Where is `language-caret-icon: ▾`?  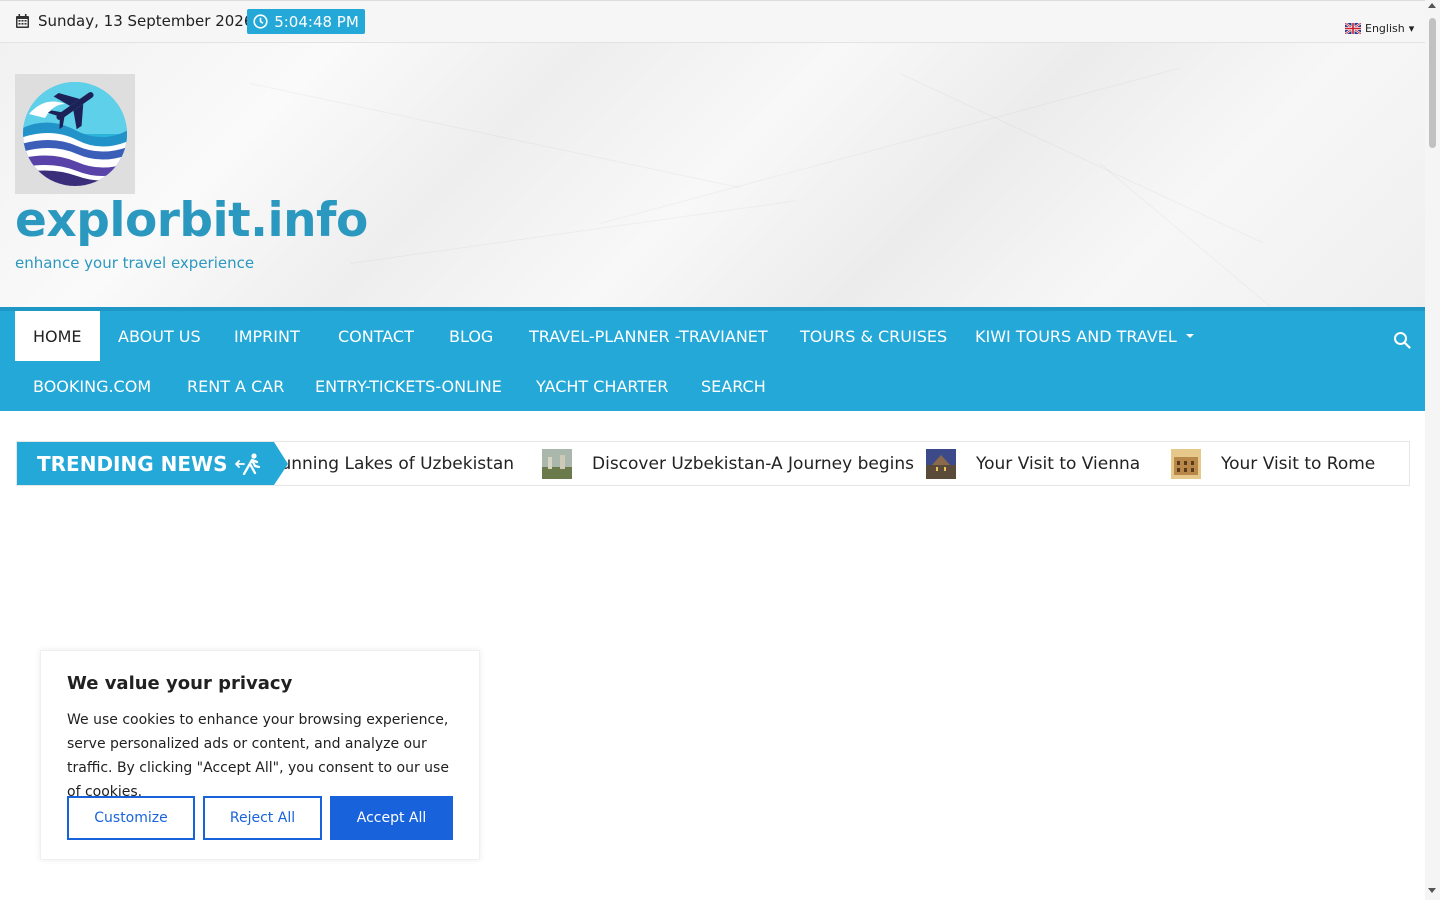
language-caret-icon: ▾ is located at coordinates (1411, 28).